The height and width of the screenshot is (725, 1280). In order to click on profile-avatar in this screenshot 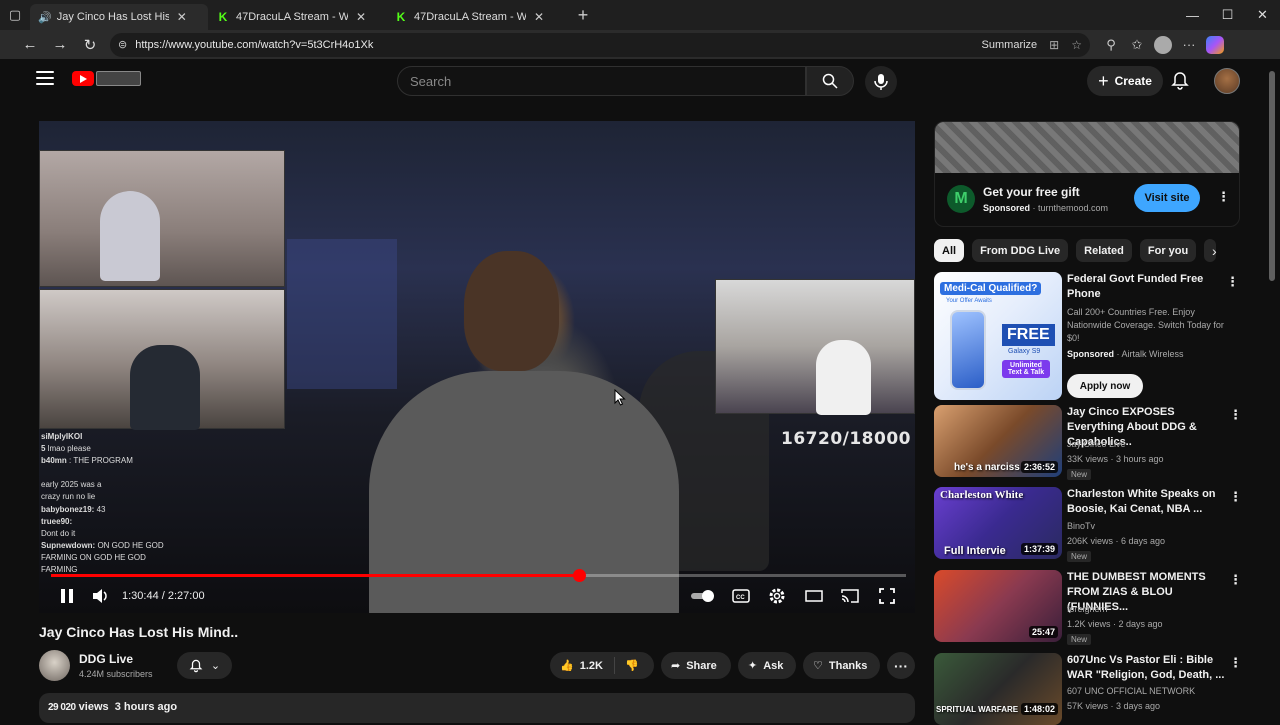, I will do `click(1163, 44)`.